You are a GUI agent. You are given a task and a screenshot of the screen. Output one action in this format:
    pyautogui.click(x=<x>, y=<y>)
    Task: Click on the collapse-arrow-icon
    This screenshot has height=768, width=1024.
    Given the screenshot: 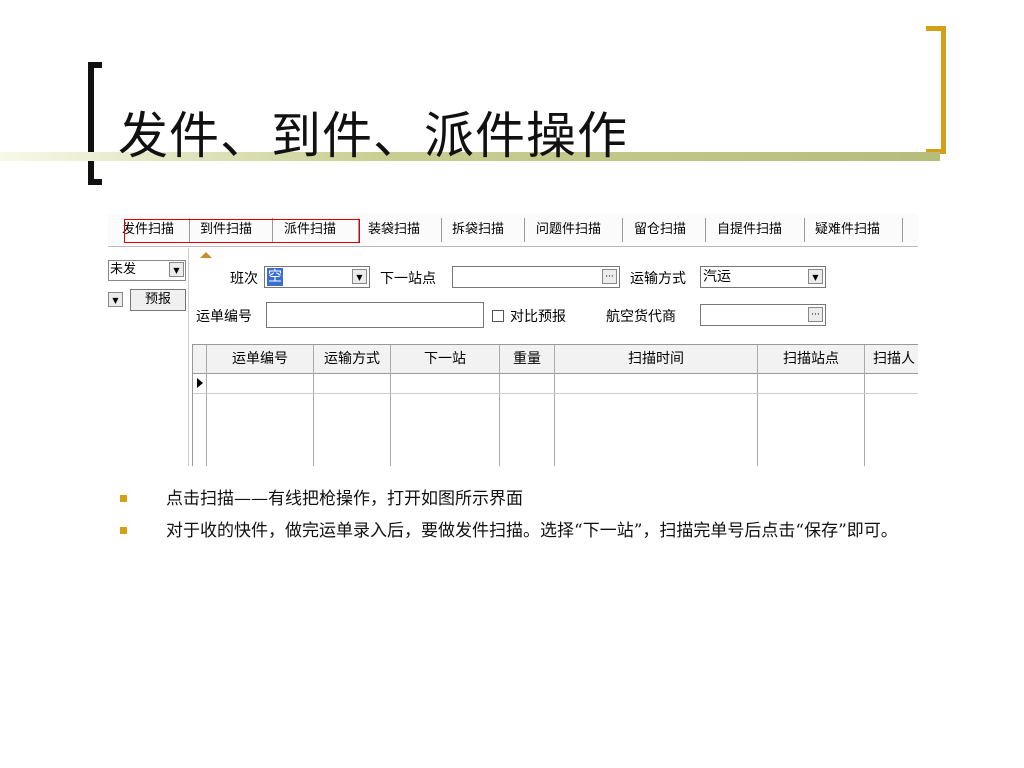 What is the action you would take?
    pyautogui.click(x=206, y=255)
    